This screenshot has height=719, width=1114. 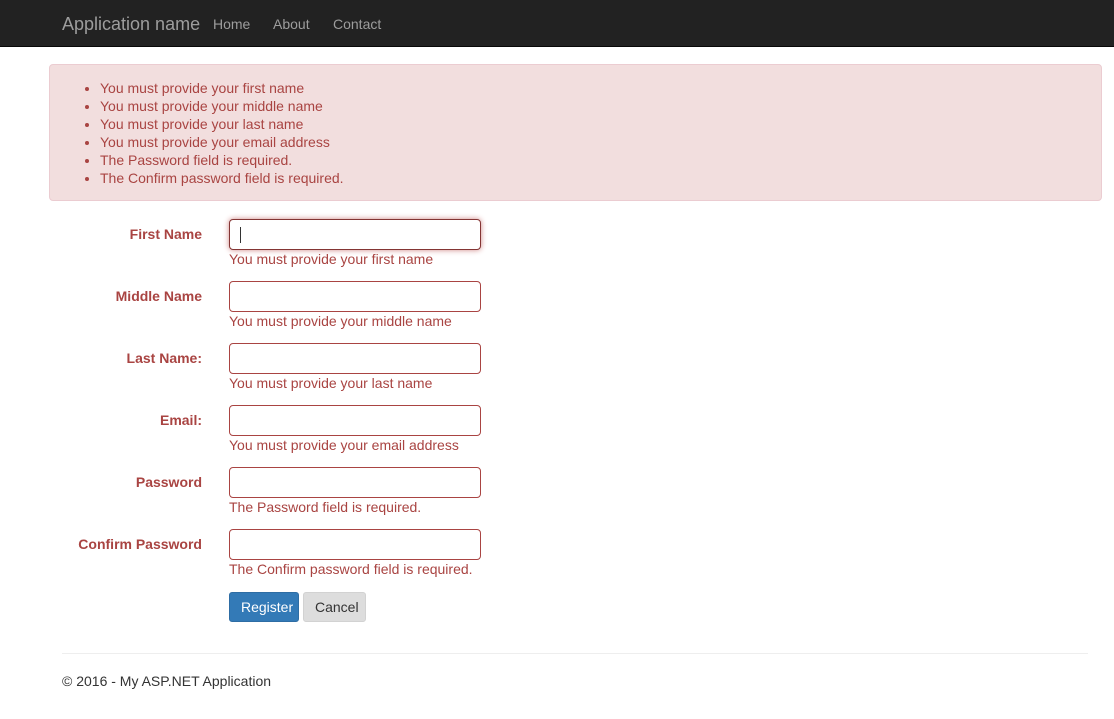 What do you see at coordinates (331, 383) in the screenshot?
I see `last-name-error: You must provide your last name` at bounding box center [331, 383].